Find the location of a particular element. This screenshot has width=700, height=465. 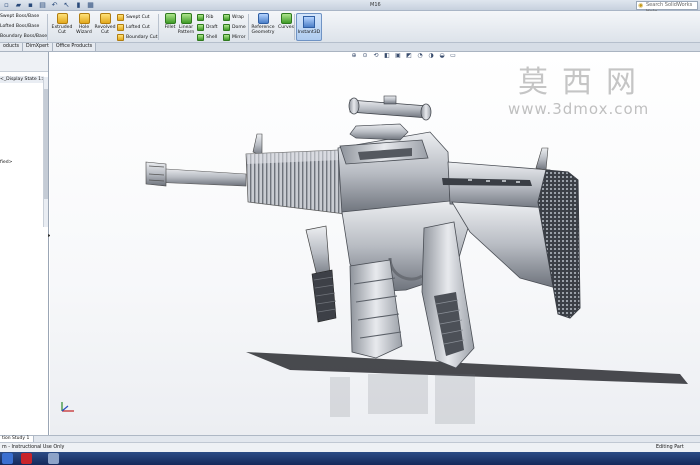

open-icon: ▰ is located at coordinates (18, 5).